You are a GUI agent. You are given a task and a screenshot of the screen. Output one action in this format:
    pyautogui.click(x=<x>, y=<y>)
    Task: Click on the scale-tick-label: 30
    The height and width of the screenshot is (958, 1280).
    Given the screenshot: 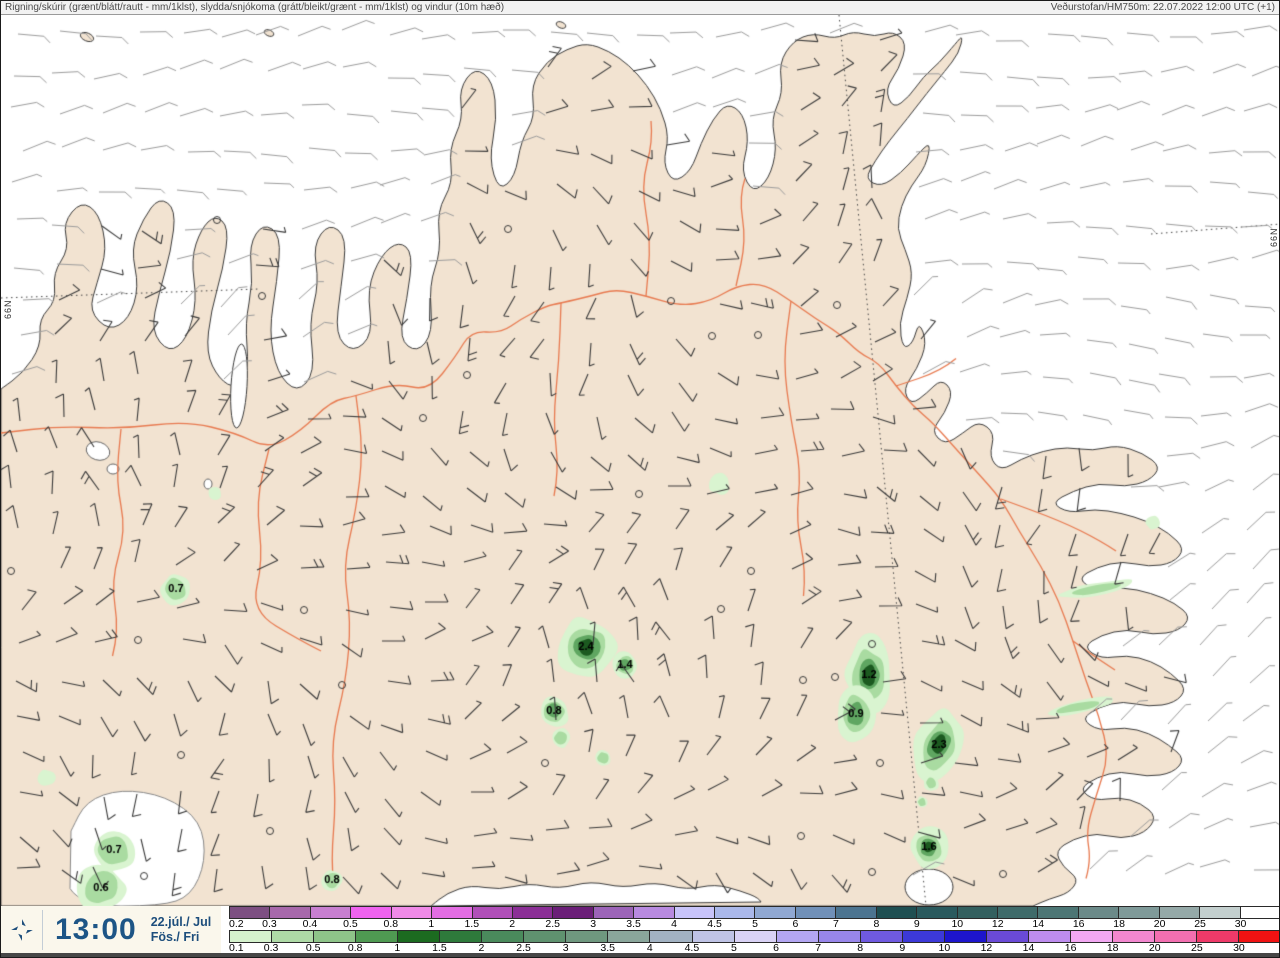 What is the action you would take?
    pyautogui.click(x=1240, y=924)
    